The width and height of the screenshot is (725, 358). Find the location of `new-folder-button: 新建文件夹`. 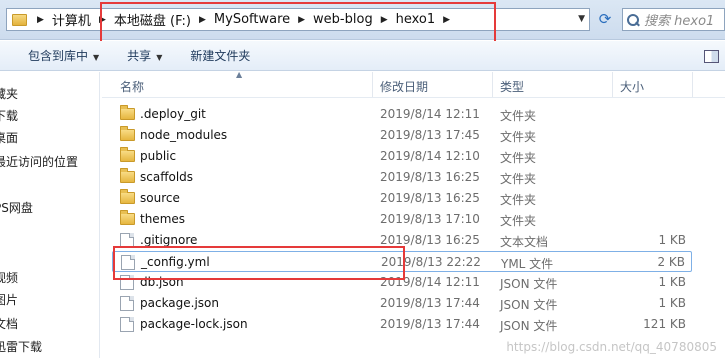

new-folder-button: 新建文件夹 is located at coordinates (220, 55).